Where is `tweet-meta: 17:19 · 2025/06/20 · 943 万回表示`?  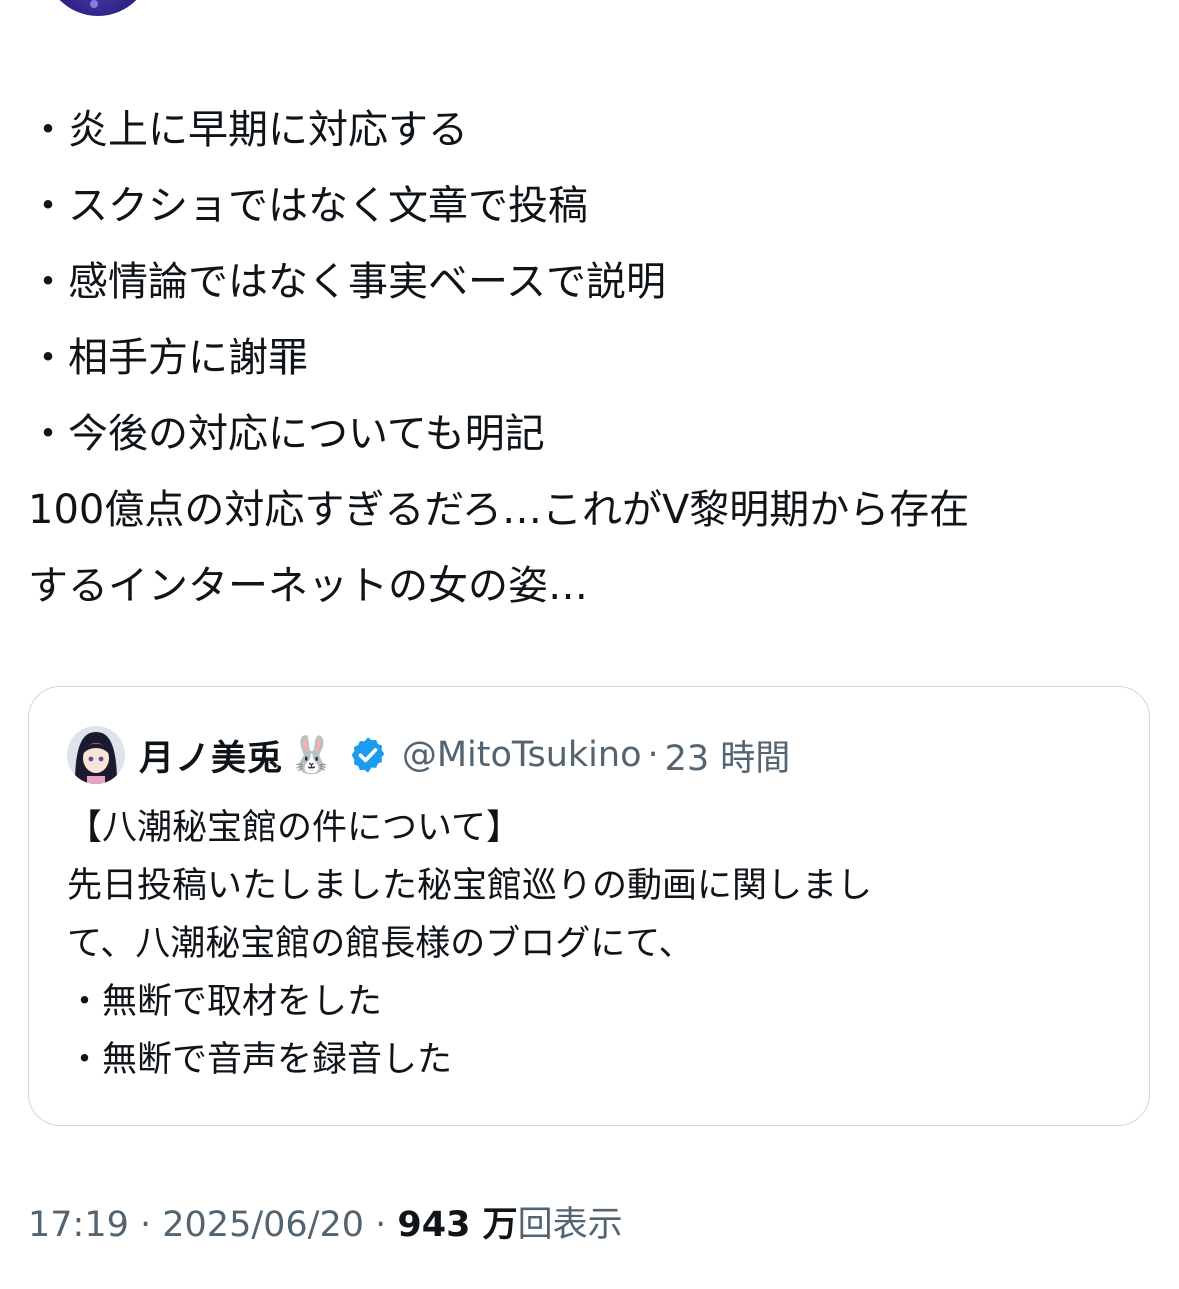 tweet-meta: 17:19 · 2025/06/20 · 943 万回表示 is located at coordinates (325, 1221).